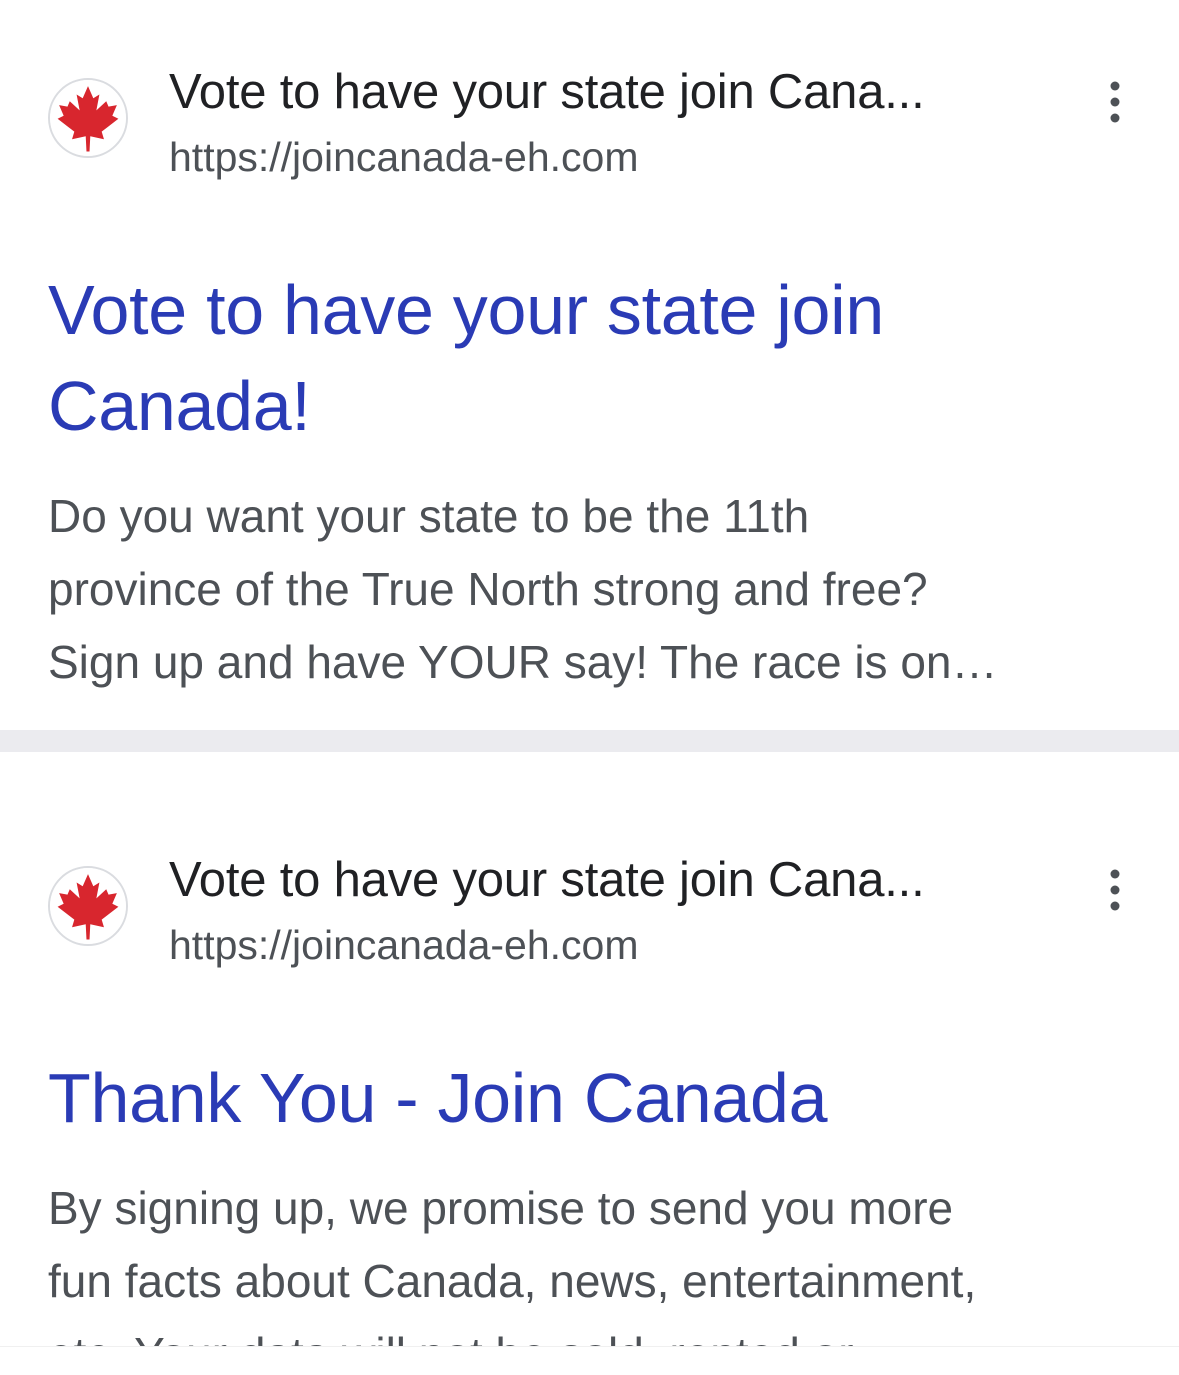  Describe the element at coordinates (438, 1098) in the screenshot. I see `result-title-line: Thank You - Join Canada` at that location.